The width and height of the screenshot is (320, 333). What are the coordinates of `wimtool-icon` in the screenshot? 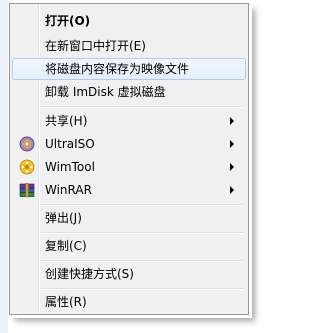 It's located at (27, 167).